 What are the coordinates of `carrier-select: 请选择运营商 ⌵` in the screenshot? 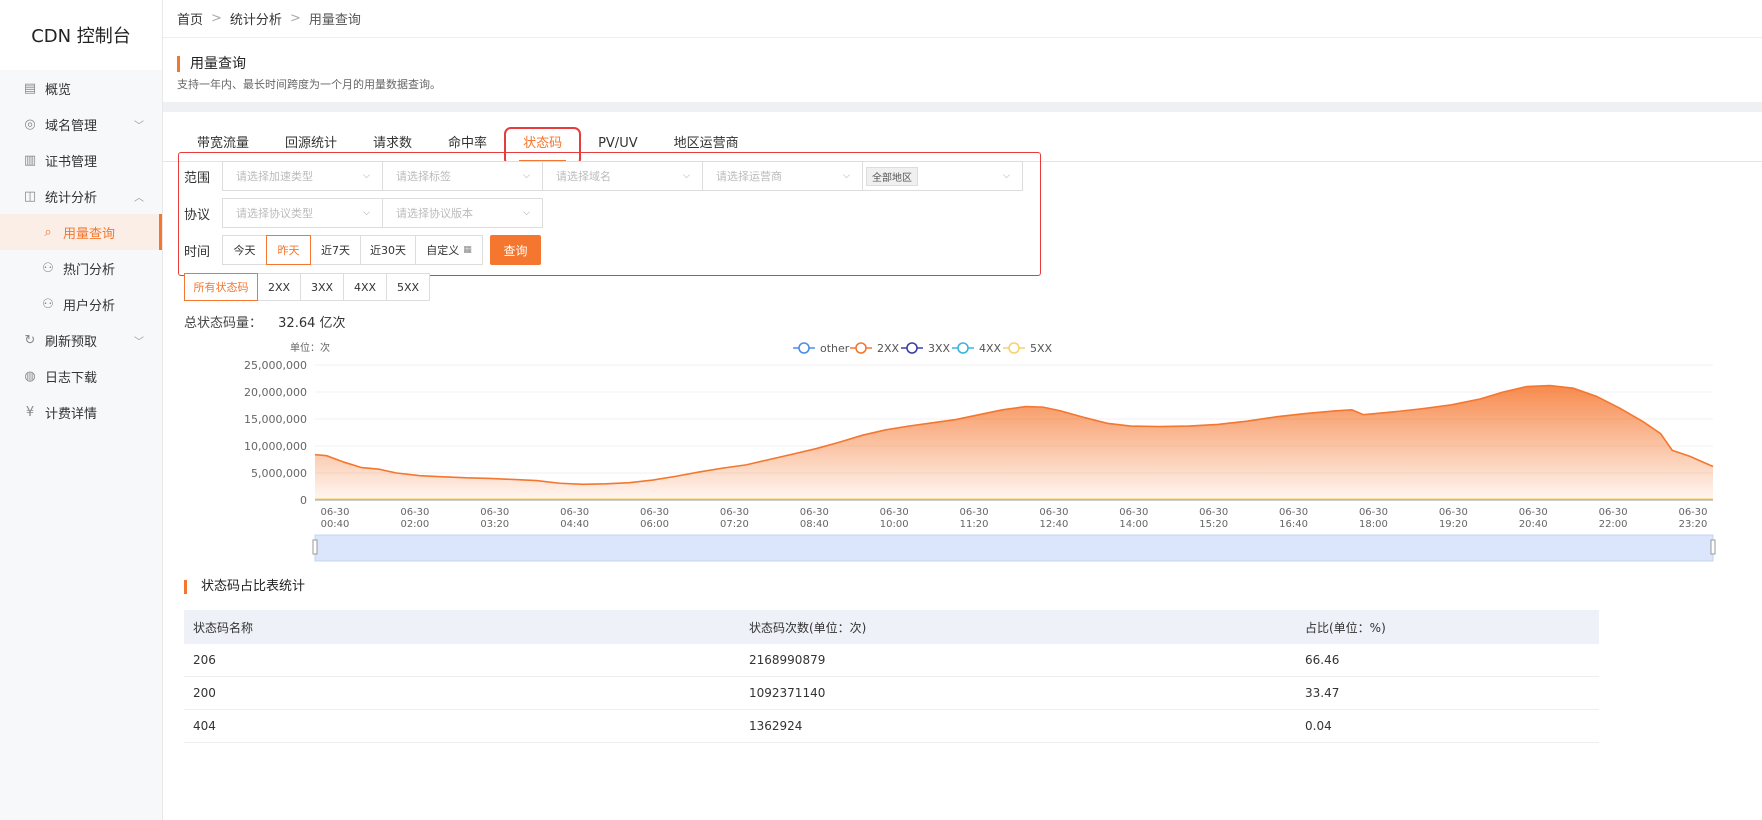 It's located at (782, 176).